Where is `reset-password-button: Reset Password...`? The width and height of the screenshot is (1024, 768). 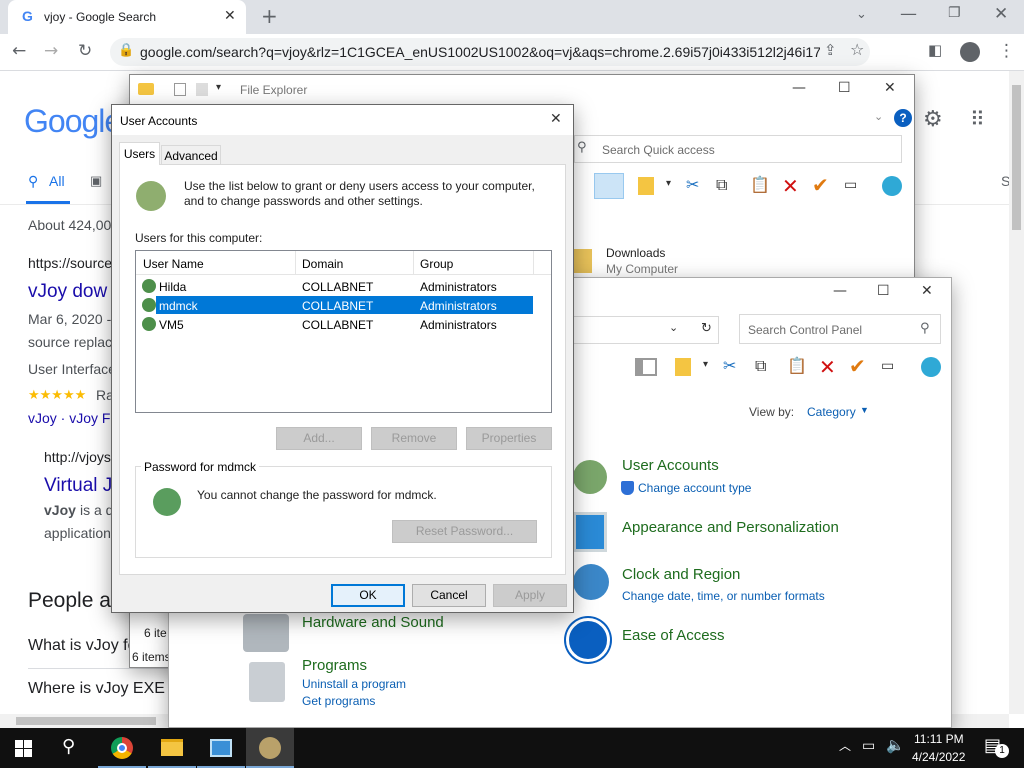 reset-password-button: Reset Password... is located at coordinates (464, 531).